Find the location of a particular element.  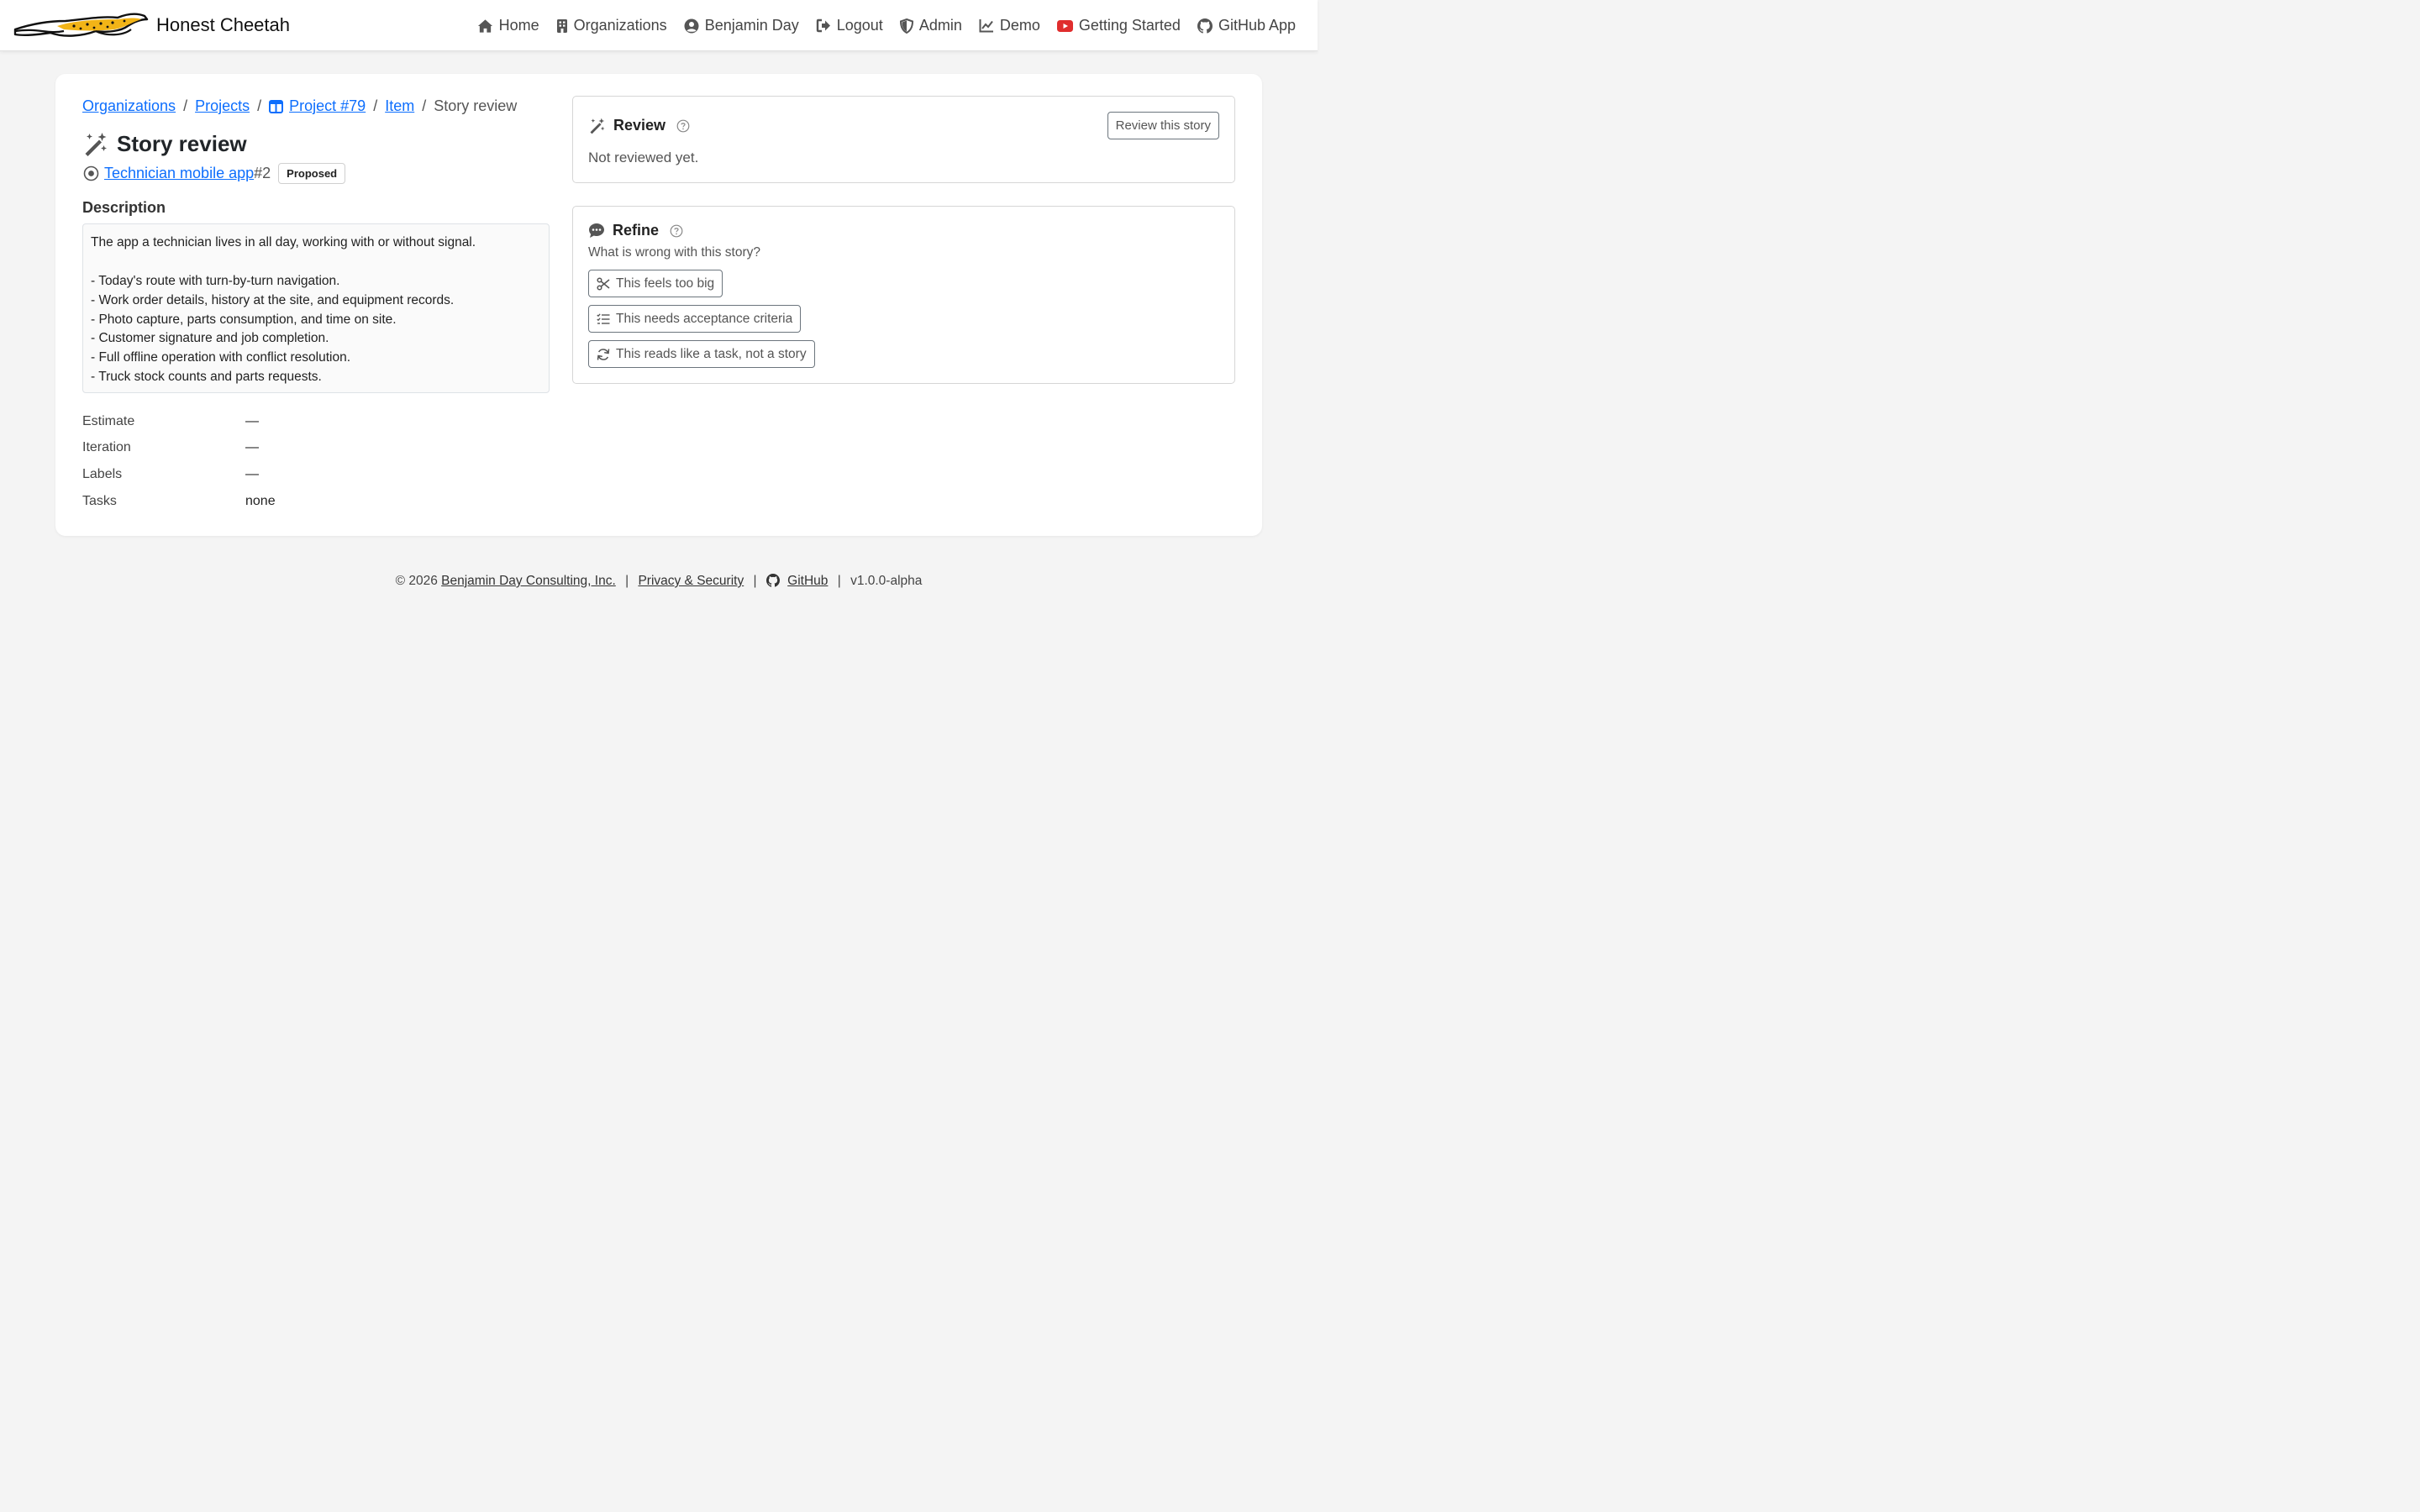

nav-admin: Admin is located at coordinates (931, 25).